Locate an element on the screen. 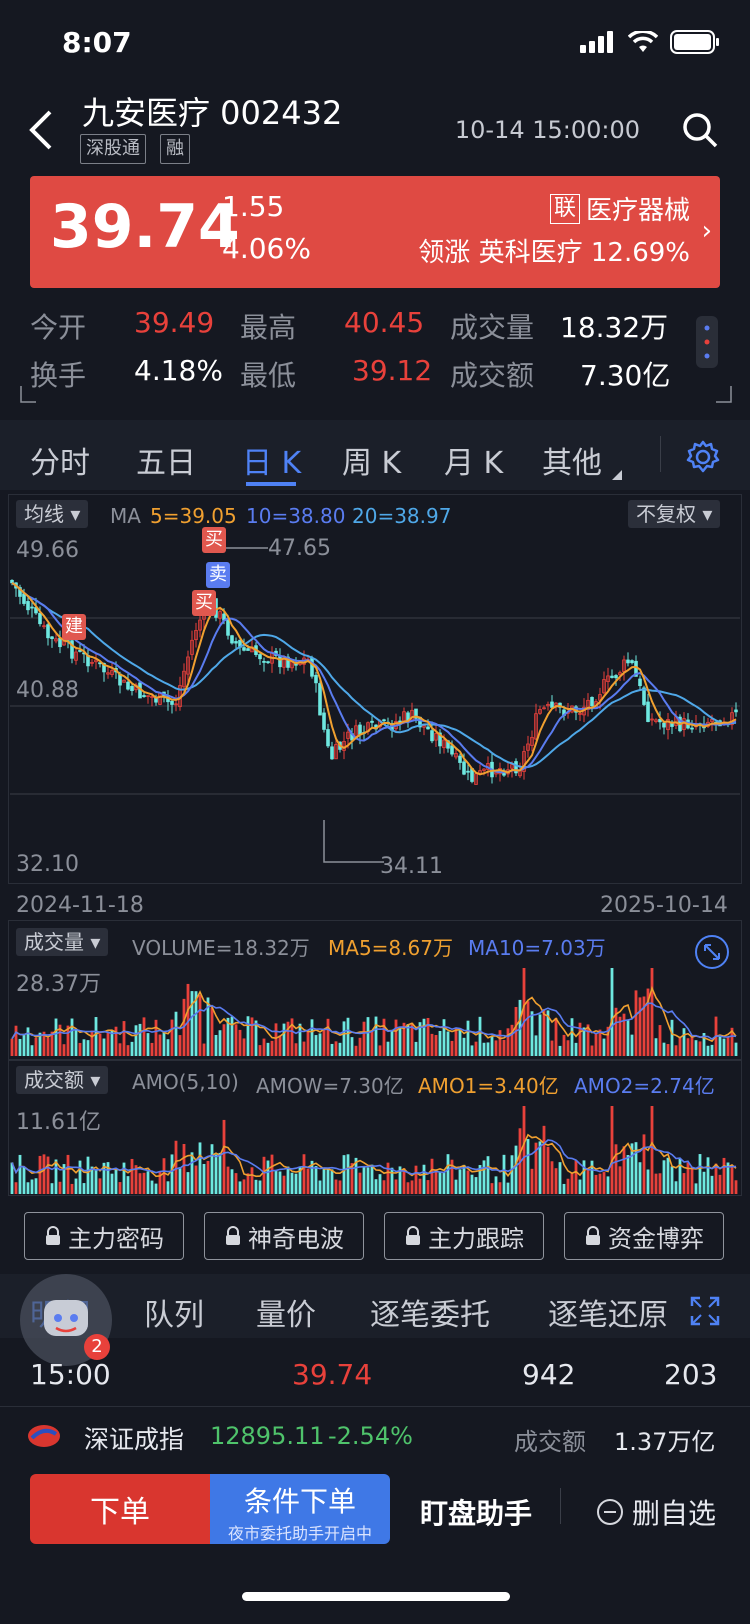  tool-main-force-track: 主力跟踪 is located at coordinates (464, 1236).